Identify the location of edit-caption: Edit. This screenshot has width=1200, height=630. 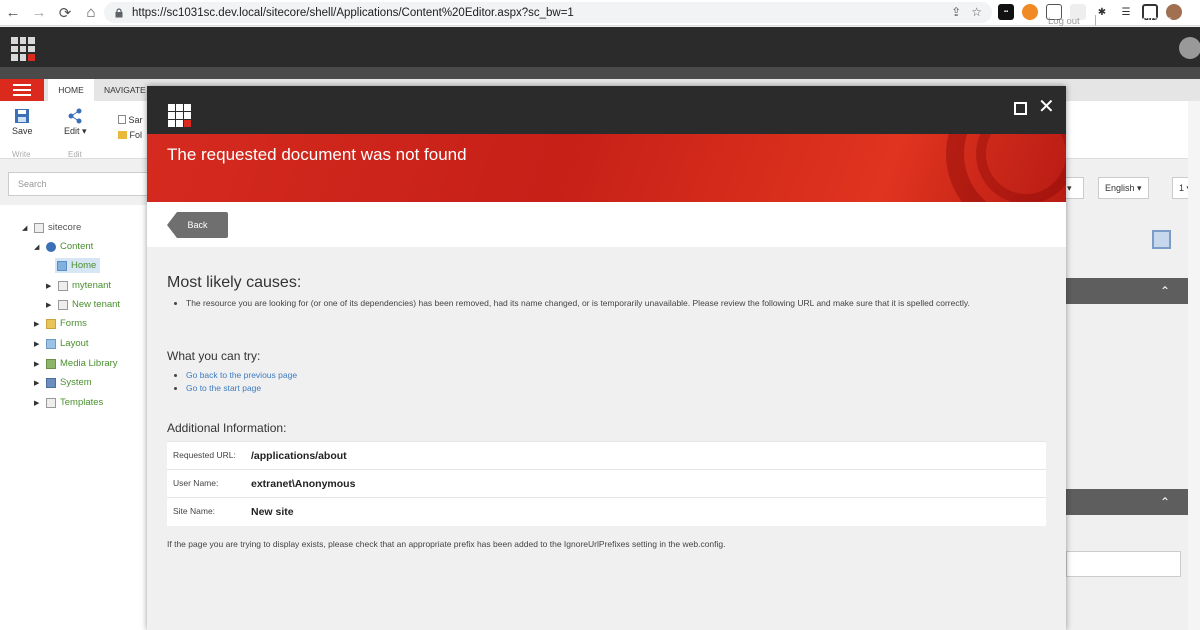
(75, 154).